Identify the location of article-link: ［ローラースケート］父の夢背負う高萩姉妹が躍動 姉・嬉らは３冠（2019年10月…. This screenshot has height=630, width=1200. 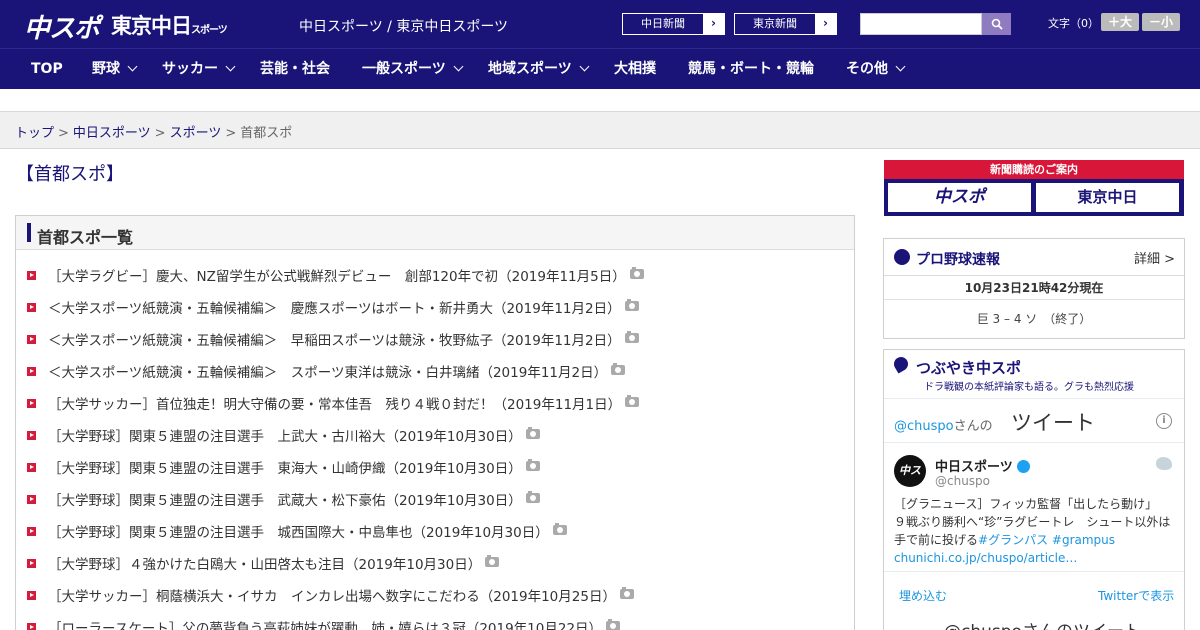
(325, 625).